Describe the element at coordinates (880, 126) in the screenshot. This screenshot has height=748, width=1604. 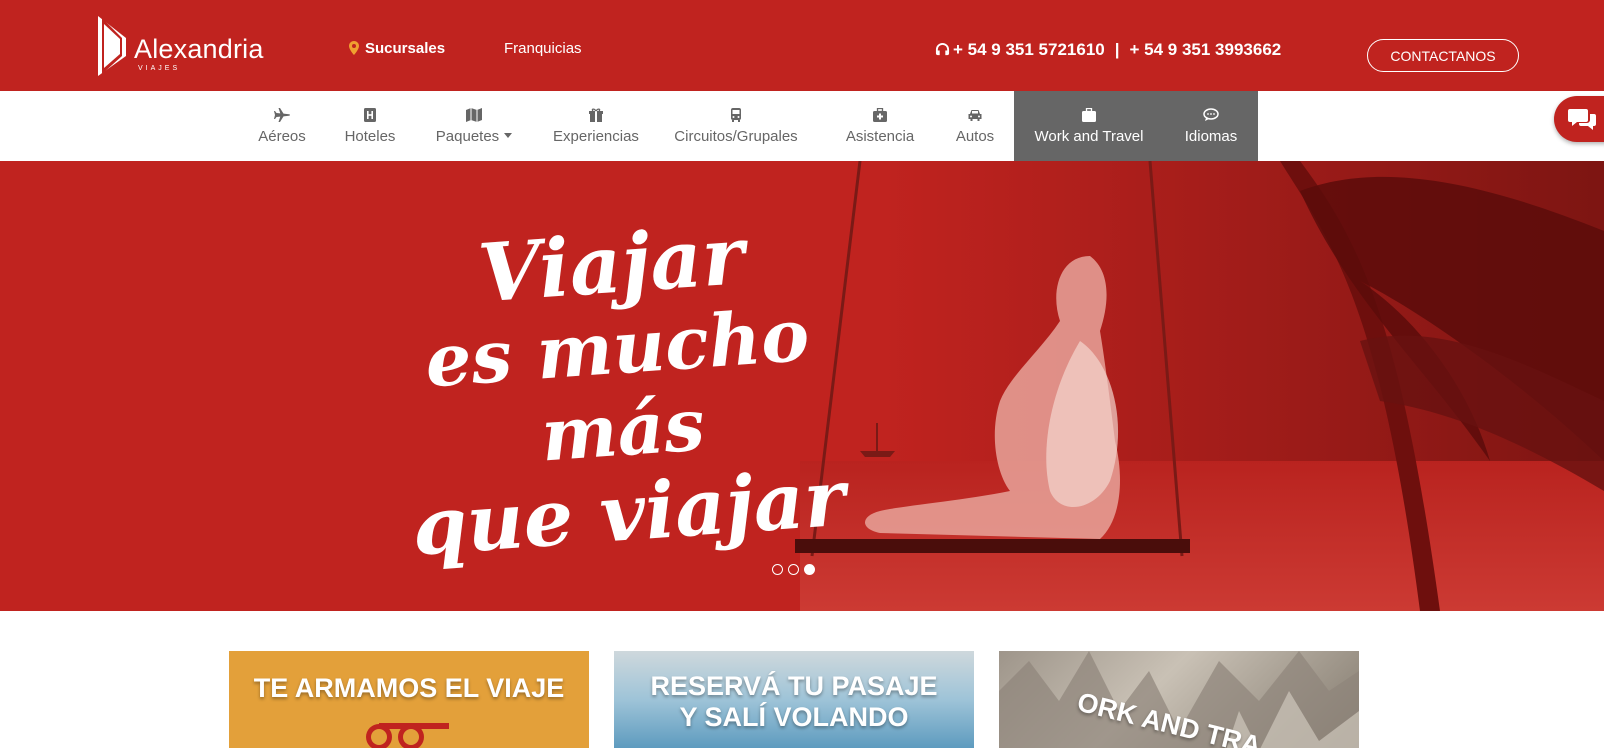
I see `nav-asistencia: Asistencia` at that location.